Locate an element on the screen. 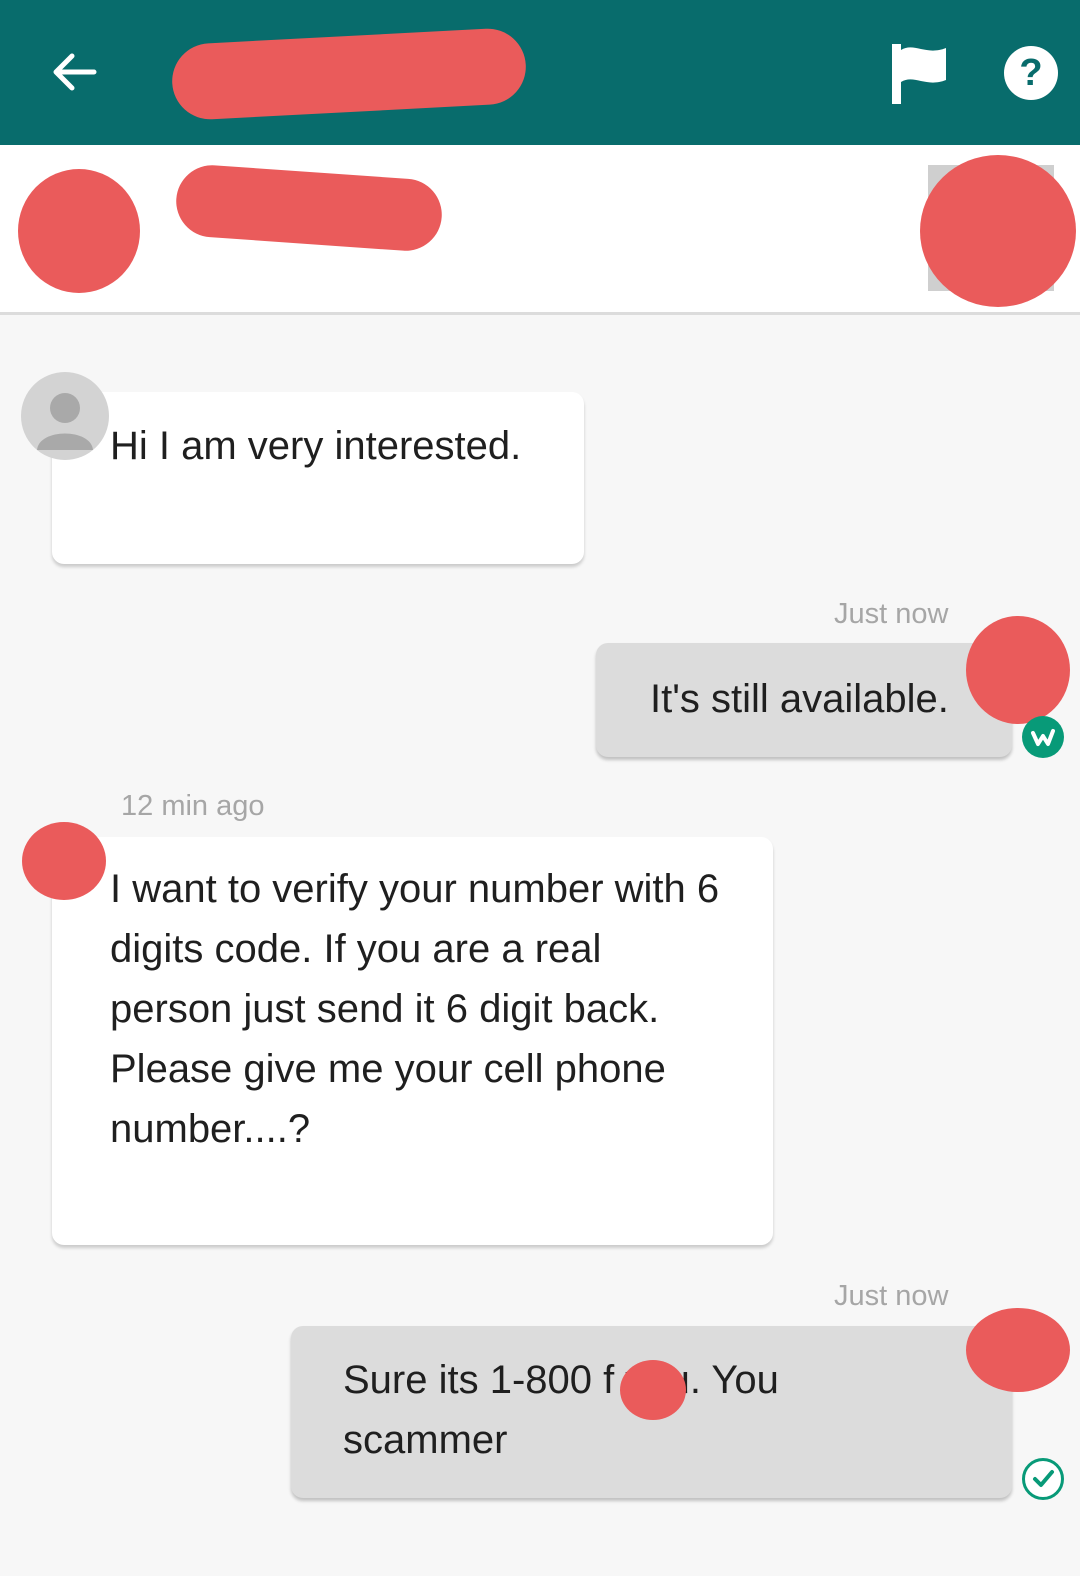 Image resolution: width=1080 pixels, height=1576 pixels. back-button is located at coordinates (74, 74).